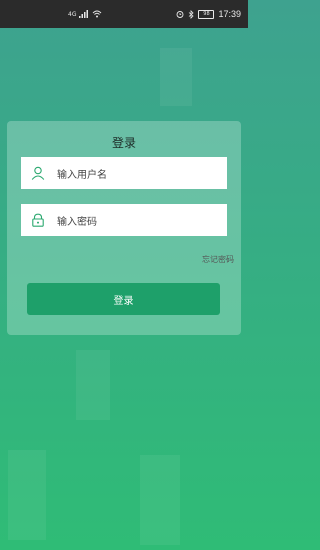 The image size is (320, 550). I want to click on status-time: 17:39, so click(229, 14).